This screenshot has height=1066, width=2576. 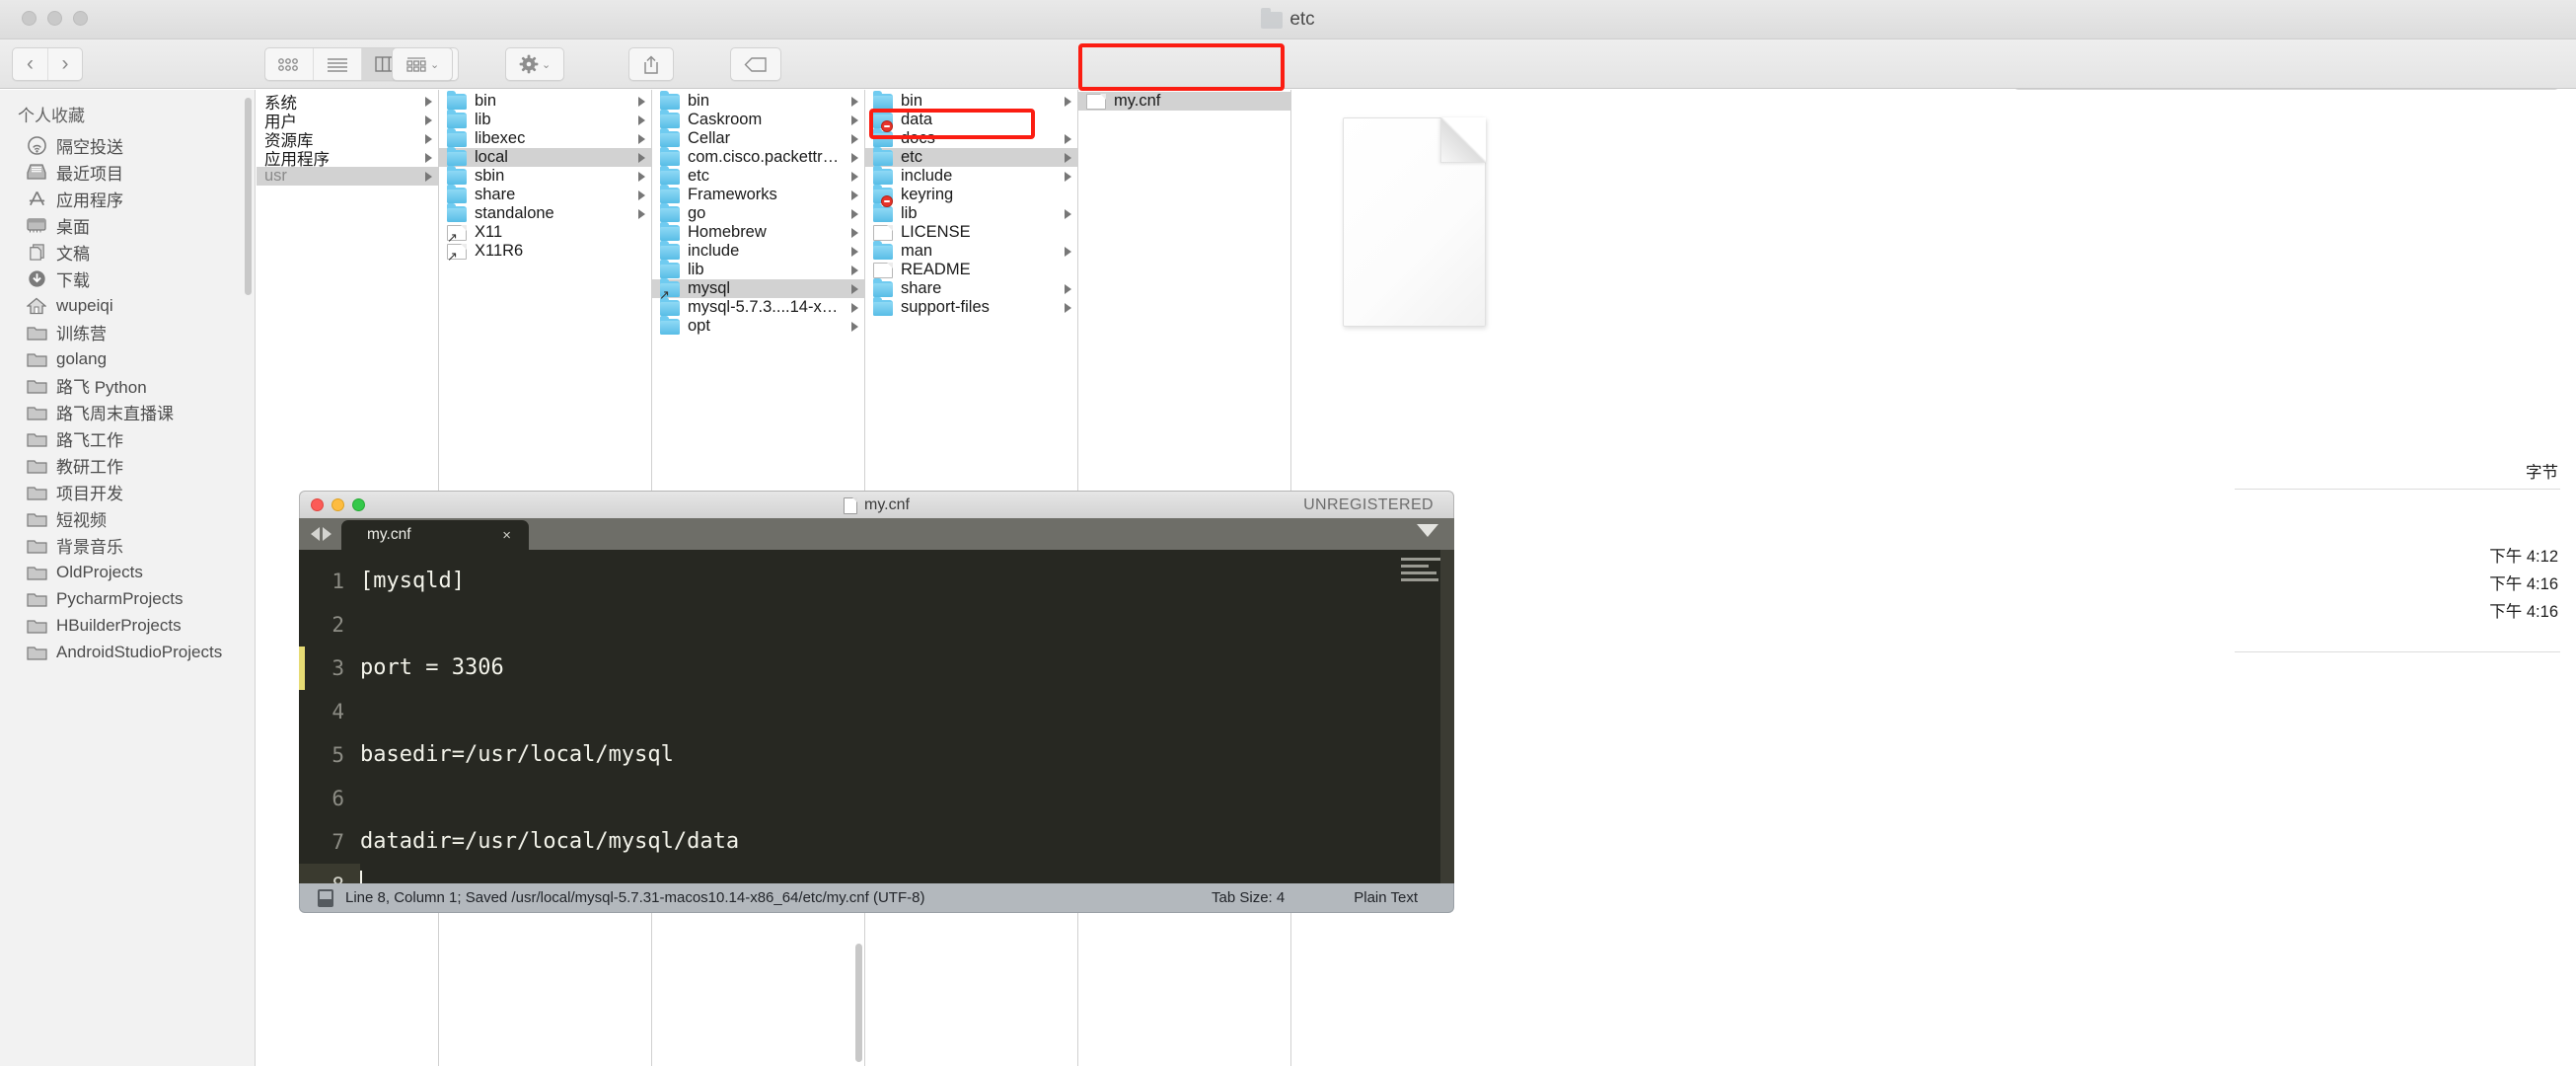 What do you see at coordinates (127, 438) in the screenshot?
I see `sidebar-item-11: 路飞工作` at bounding box center [127, 438].